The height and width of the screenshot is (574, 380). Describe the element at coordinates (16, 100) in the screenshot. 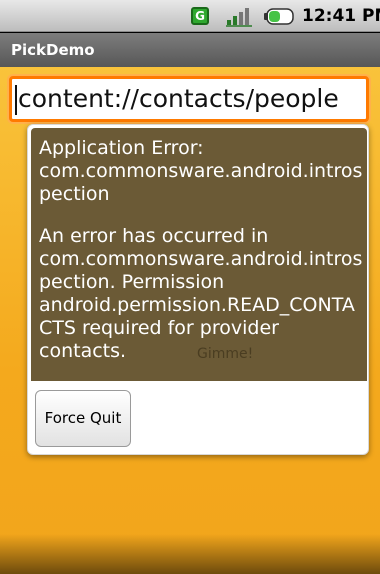

I see `text-cursor` at that location.